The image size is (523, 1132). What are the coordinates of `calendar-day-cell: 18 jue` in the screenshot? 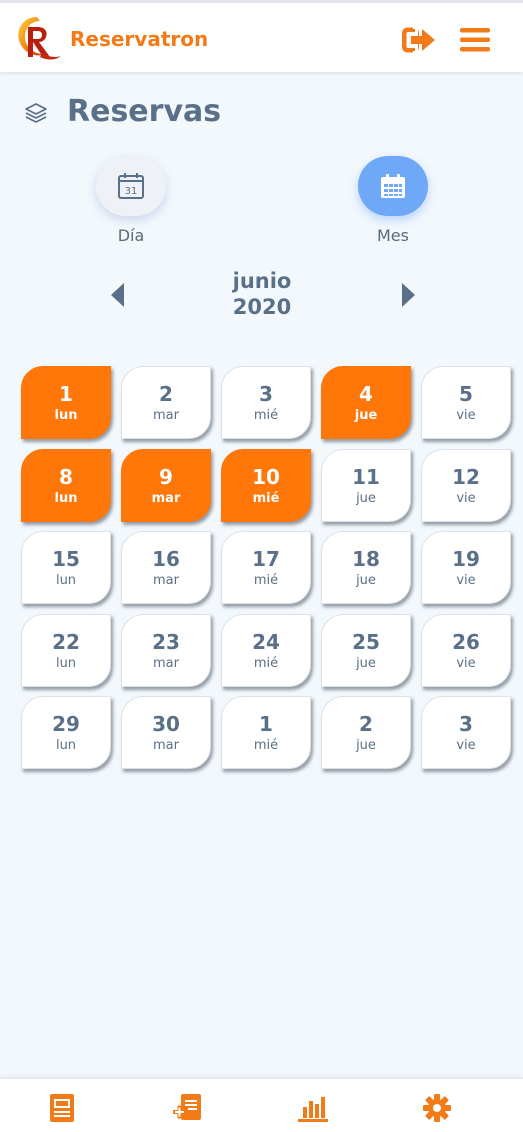 It's located at (366, 567).